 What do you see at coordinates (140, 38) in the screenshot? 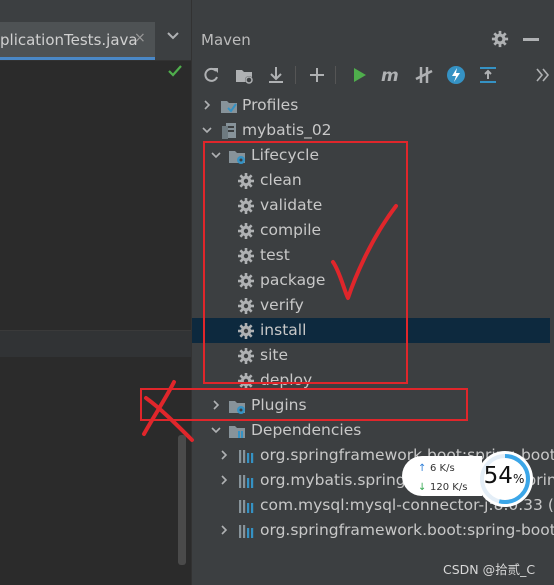
I see `tab-close-icon: ×` at bounding box center [140, 38].